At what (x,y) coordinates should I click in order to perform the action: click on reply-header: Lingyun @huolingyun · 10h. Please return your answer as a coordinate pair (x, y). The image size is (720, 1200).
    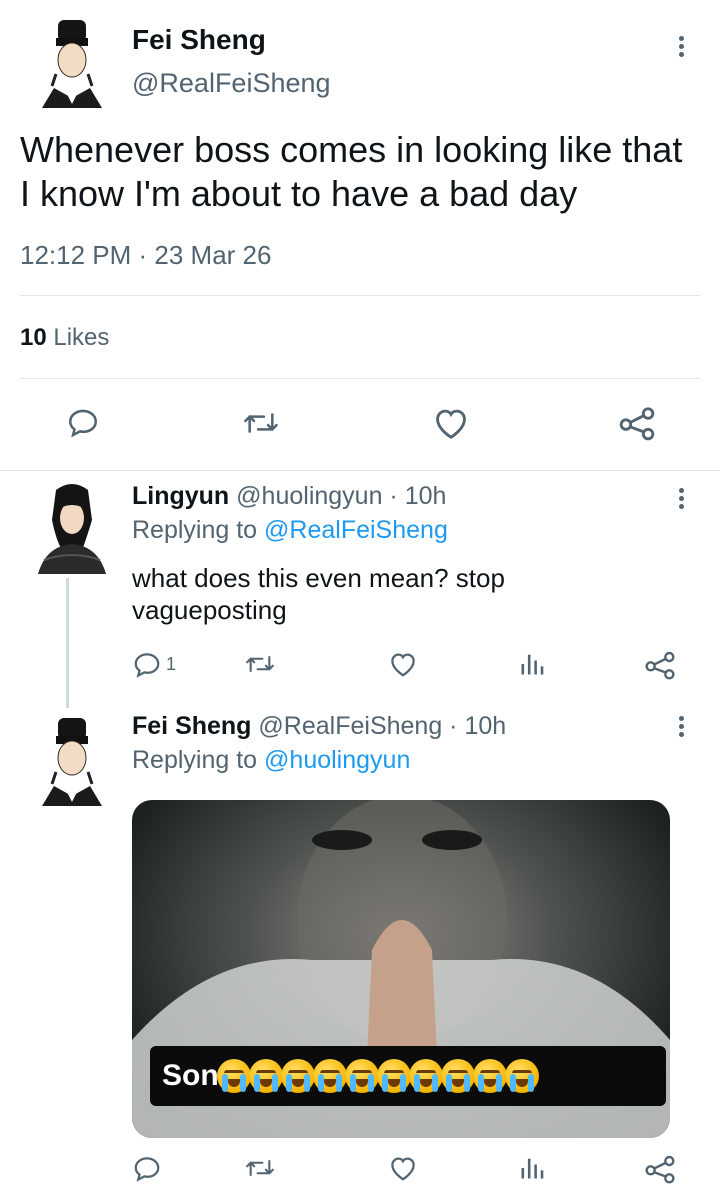
    Looking at the image, I should click on (289, 496).